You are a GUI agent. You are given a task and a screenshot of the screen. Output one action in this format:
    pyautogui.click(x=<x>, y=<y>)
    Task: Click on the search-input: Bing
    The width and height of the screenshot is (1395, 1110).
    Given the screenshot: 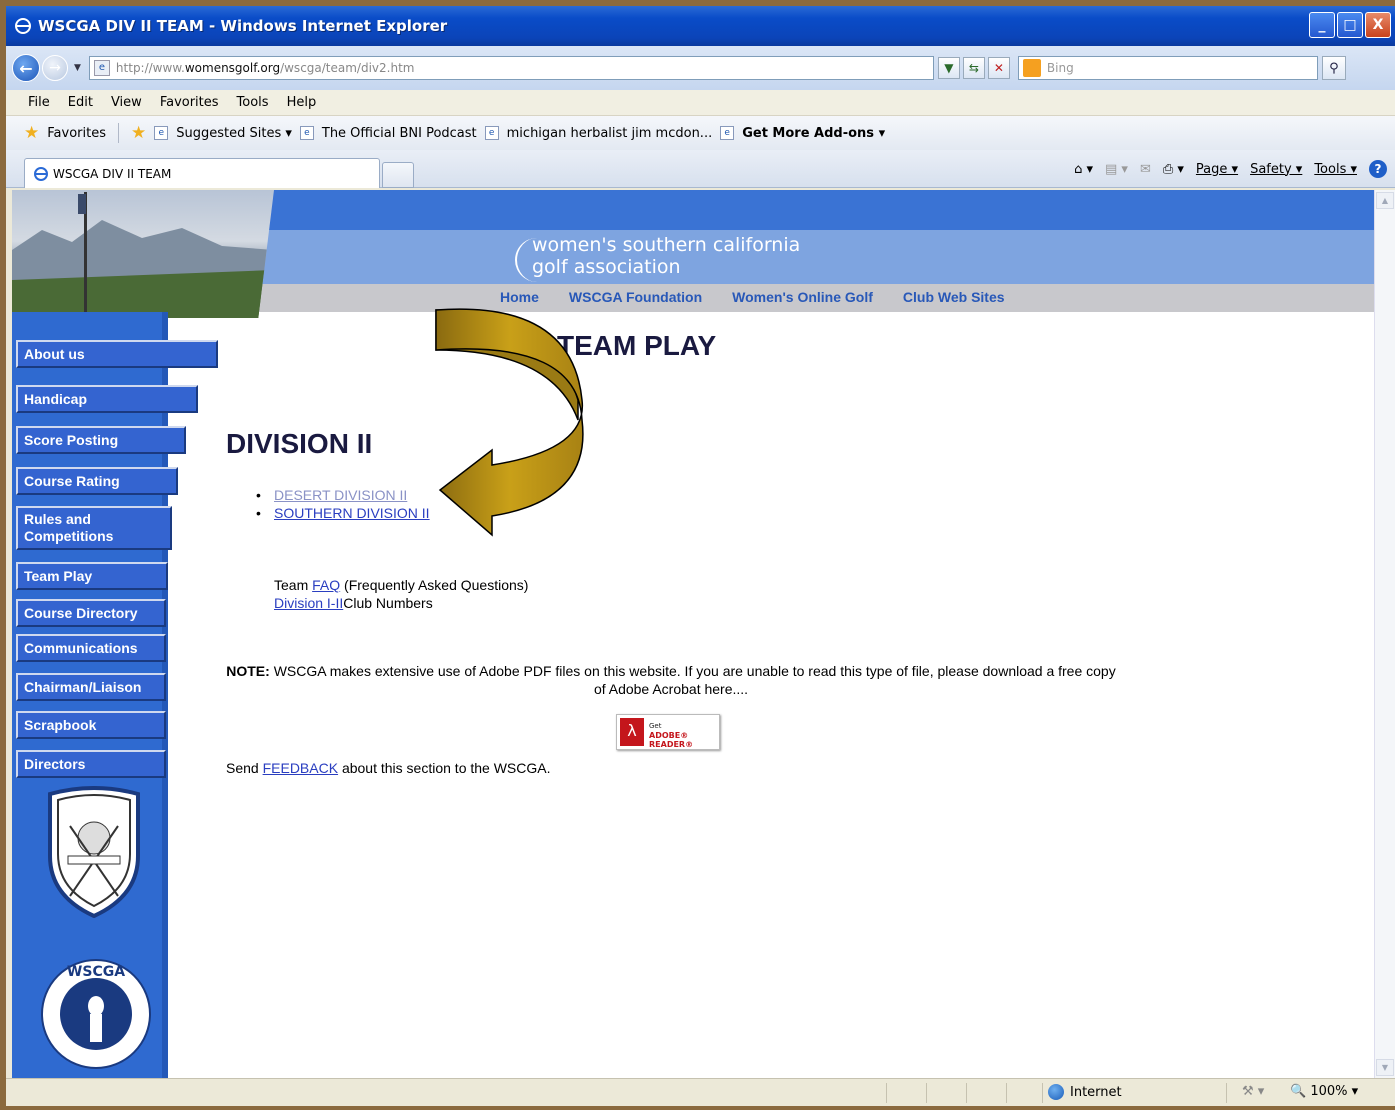 What is the action you would take?
    pyautogui.click(x=1167, y=68)
    